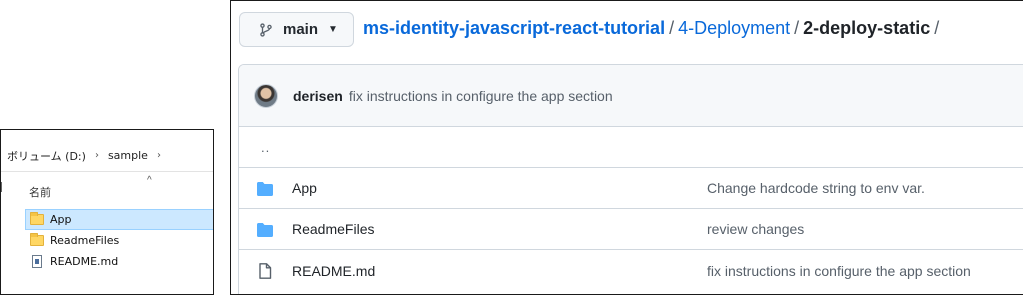  I want to click on breadcrumb-folder-link: 4-Deployment, so click(734, 28).